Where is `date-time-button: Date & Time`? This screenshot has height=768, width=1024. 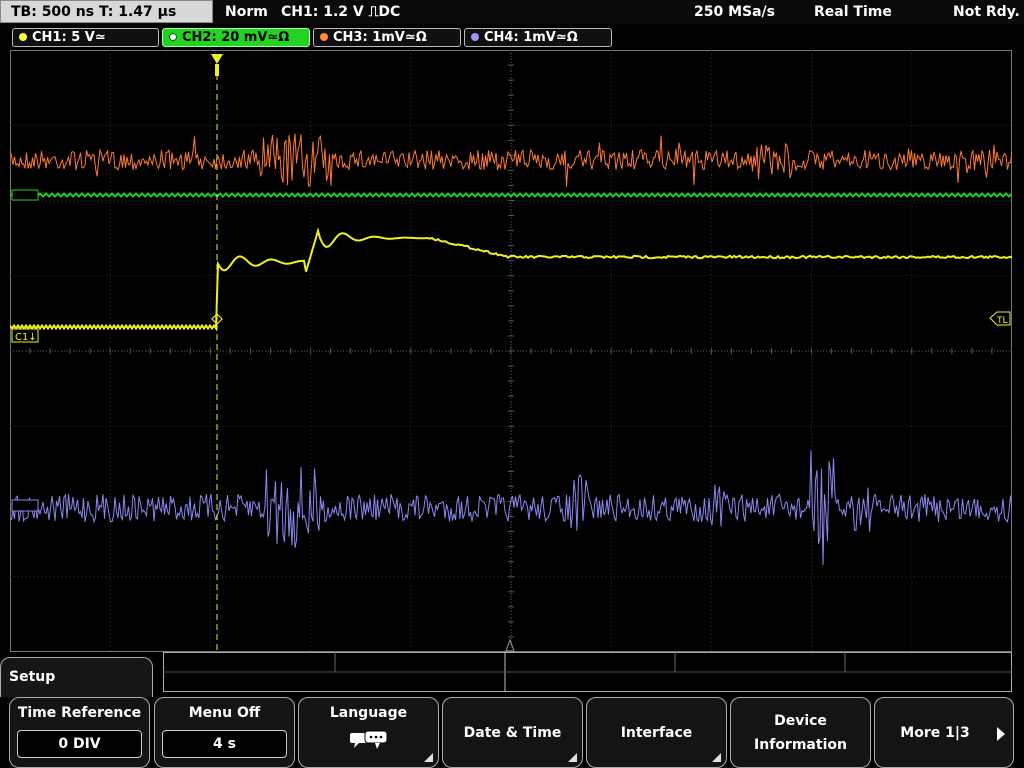 date-time-button: Date & Time is located at coordinates (512, 732).